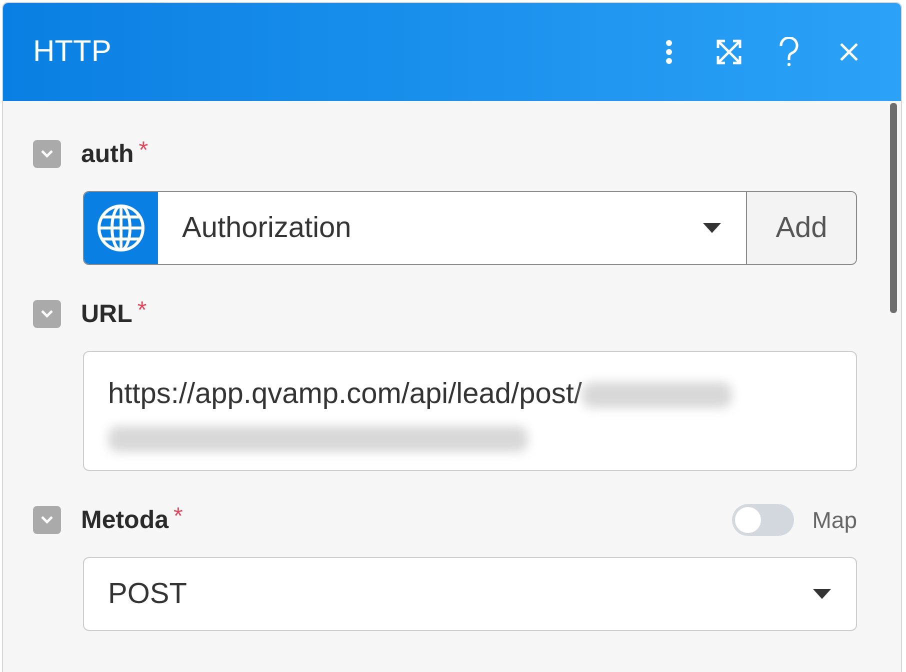  I want to click on window-title: HTTP, so click(72, 52).